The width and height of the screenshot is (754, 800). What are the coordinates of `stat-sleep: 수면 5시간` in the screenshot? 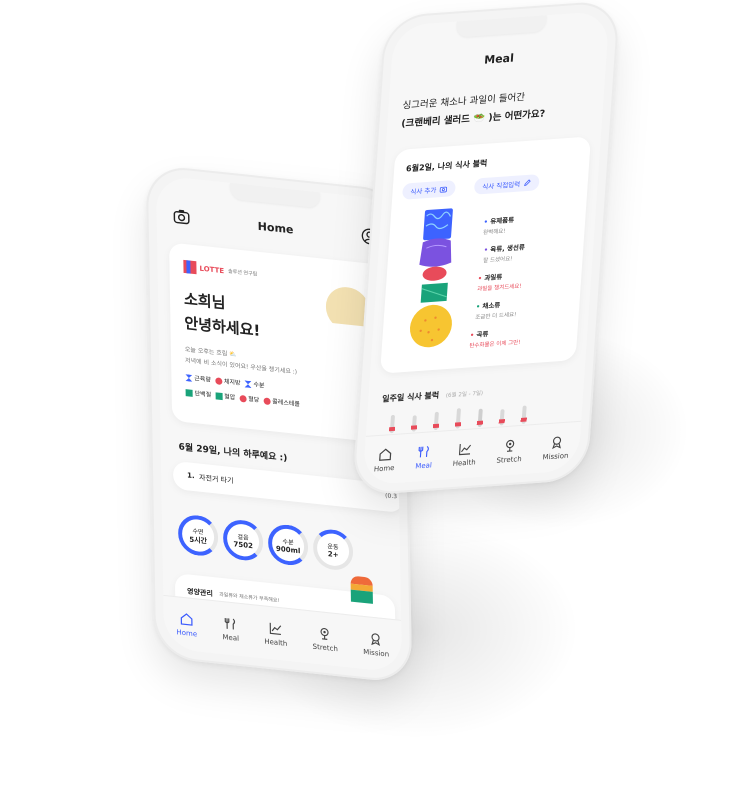 It's located at (198, 535).